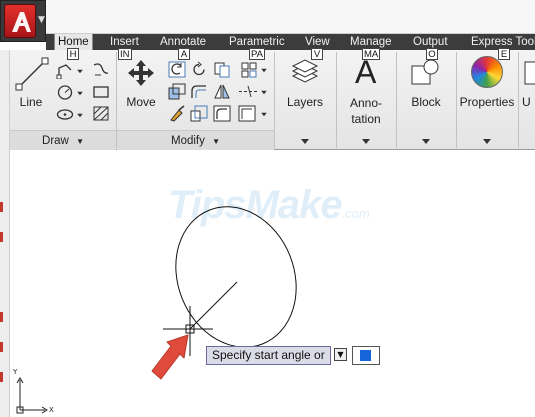 This screenshot has width=535, height=417. I want to click on offset-icon, so click(222, 113).